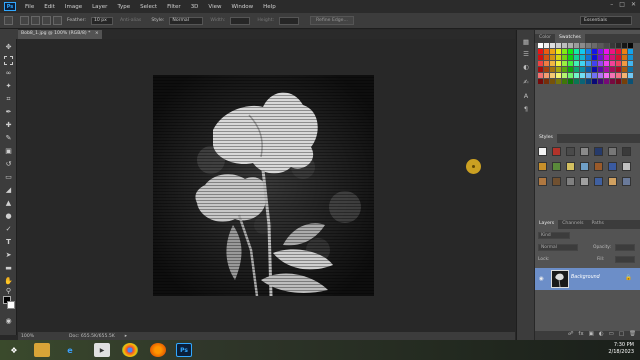  Describe the element at coordinates (57, 20) in the screenshot. I see `intersect-selection-icon` at that location.